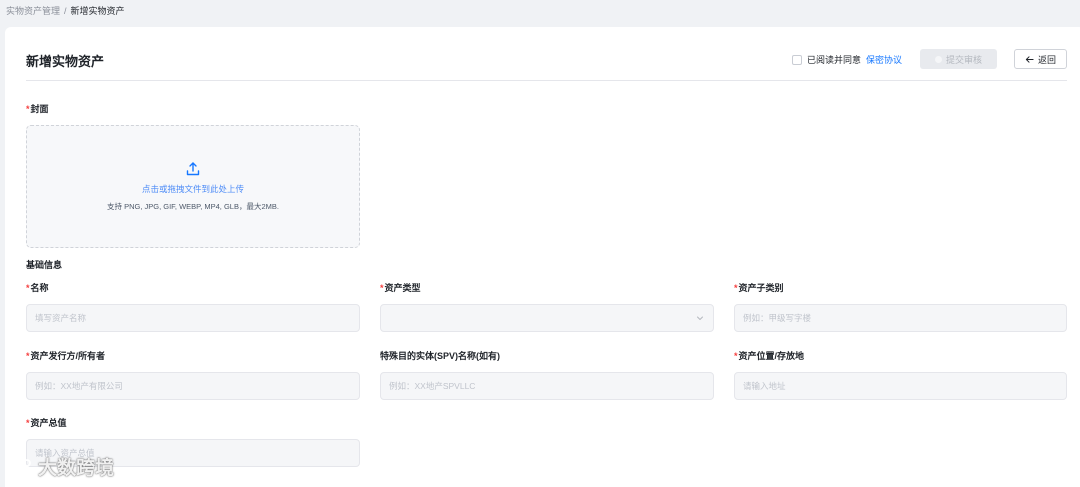 The image size is (1080, 487). Describe the element at coordinates (76, 468) in the screenshot. I see `watermark-text: 大数跨境` at that location.